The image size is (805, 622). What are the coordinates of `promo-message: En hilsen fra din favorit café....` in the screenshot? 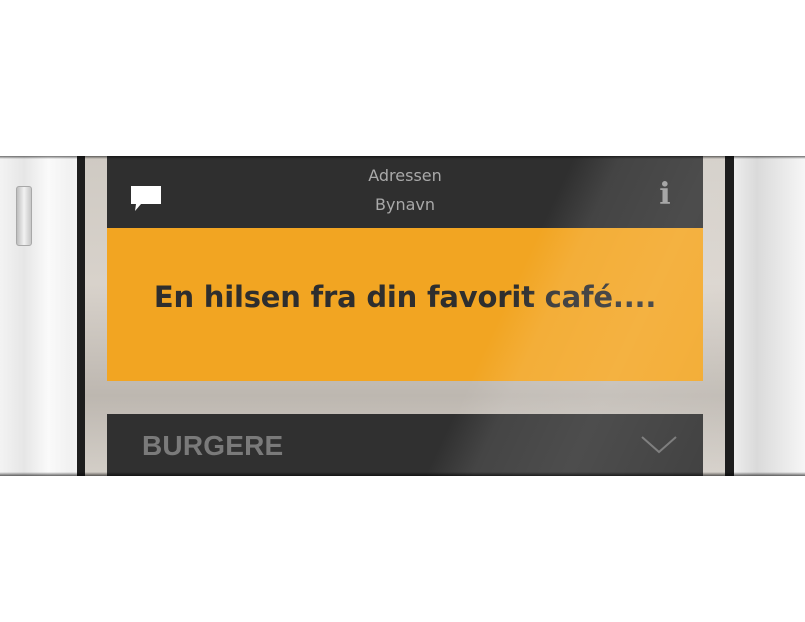 It's located at (405, 297).